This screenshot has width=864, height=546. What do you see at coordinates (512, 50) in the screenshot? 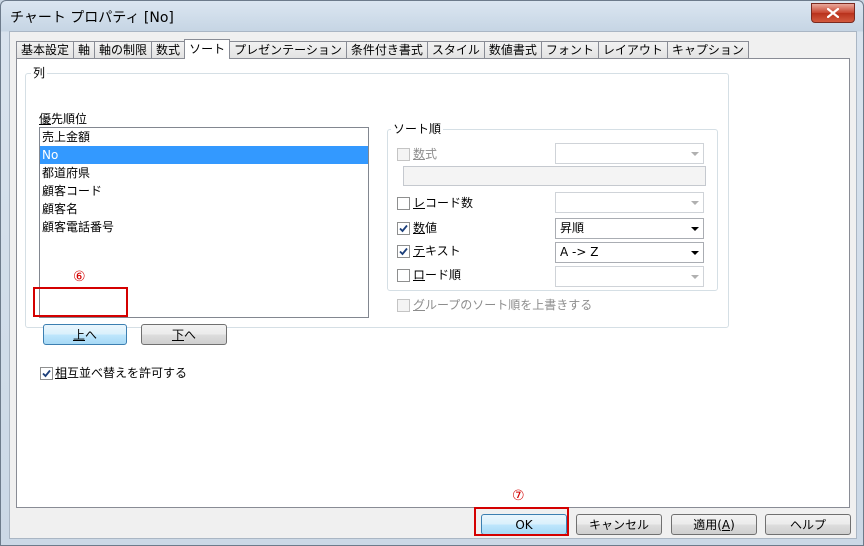
I see `tab-number-format: 数値書式` at bounding box center [512, 50].